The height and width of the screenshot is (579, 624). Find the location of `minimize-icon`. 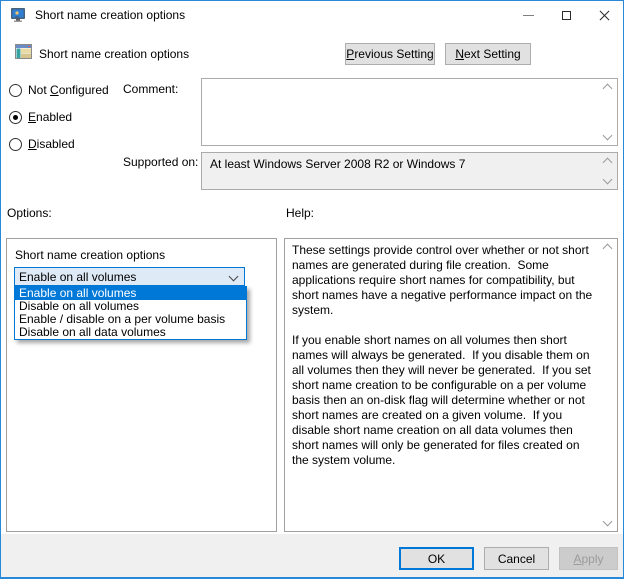

minimize-icon is located at coordinates (528, 15).